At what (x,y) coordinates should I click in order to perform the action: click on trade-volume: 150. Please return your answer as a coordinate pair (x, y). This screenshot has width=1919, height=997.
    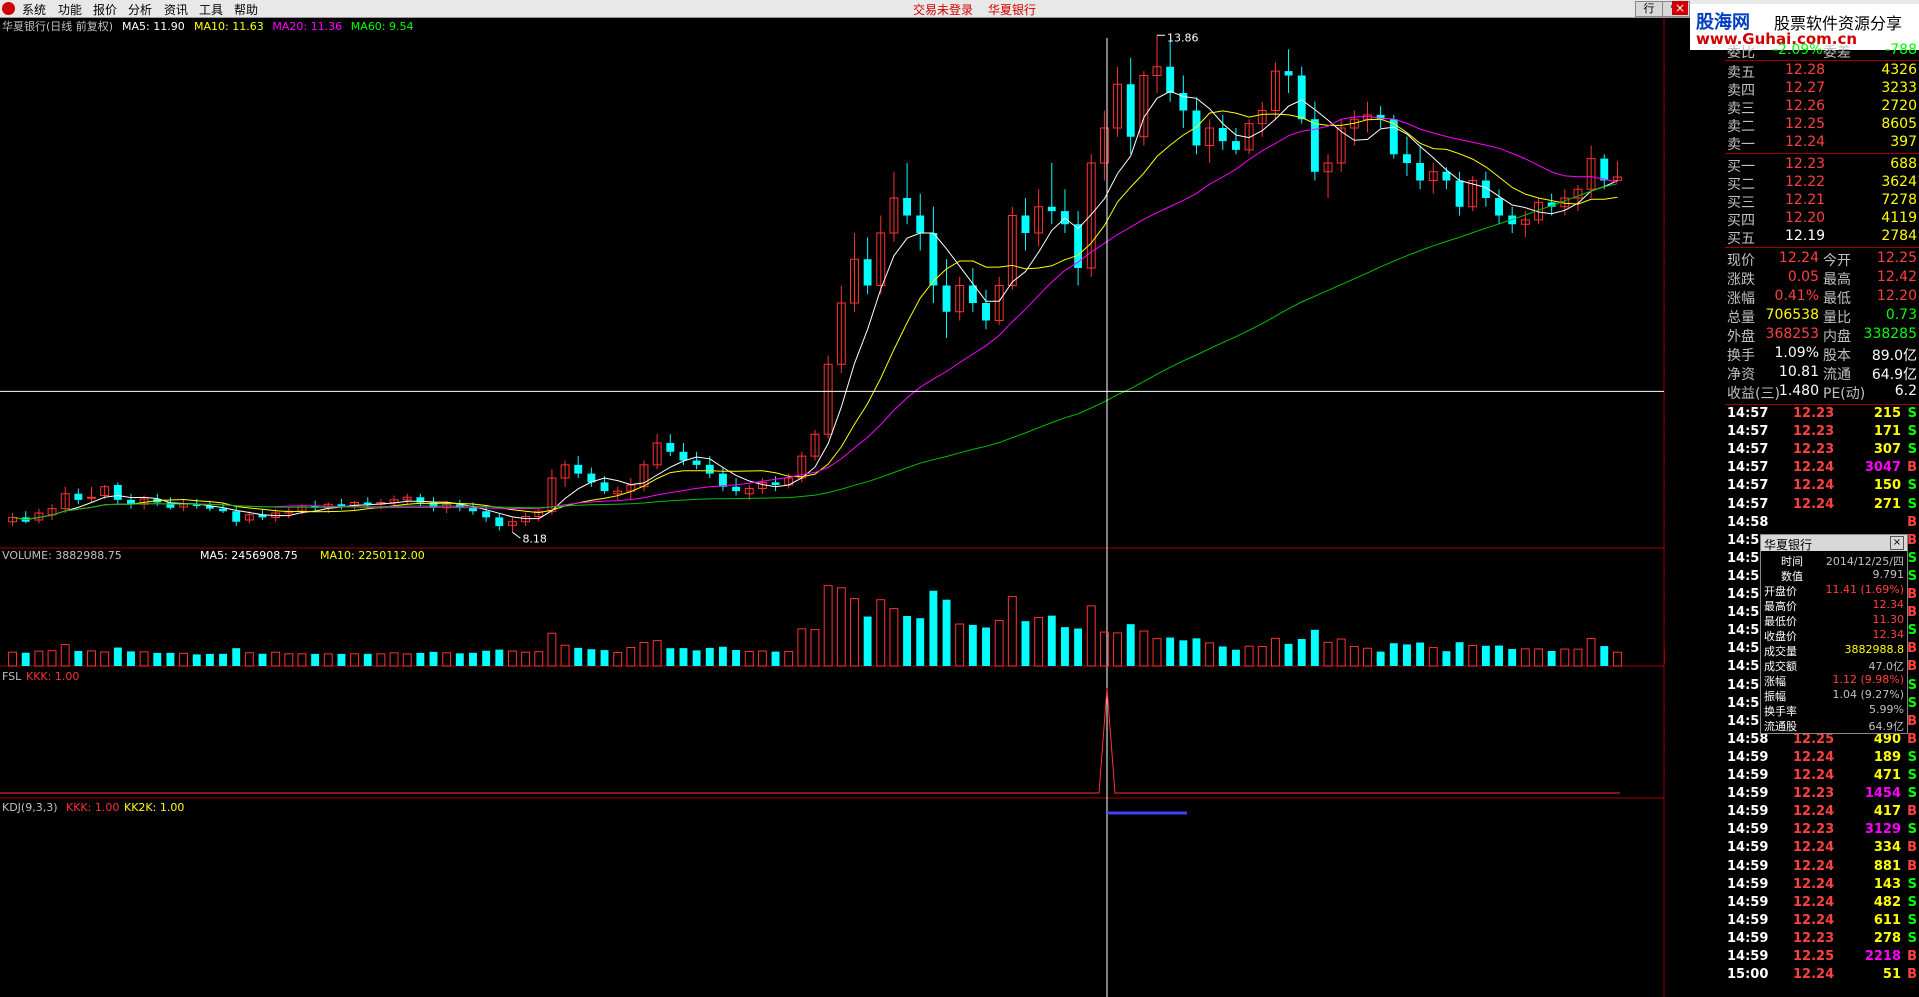
    Looking at the image, I should click on (1887, 486).